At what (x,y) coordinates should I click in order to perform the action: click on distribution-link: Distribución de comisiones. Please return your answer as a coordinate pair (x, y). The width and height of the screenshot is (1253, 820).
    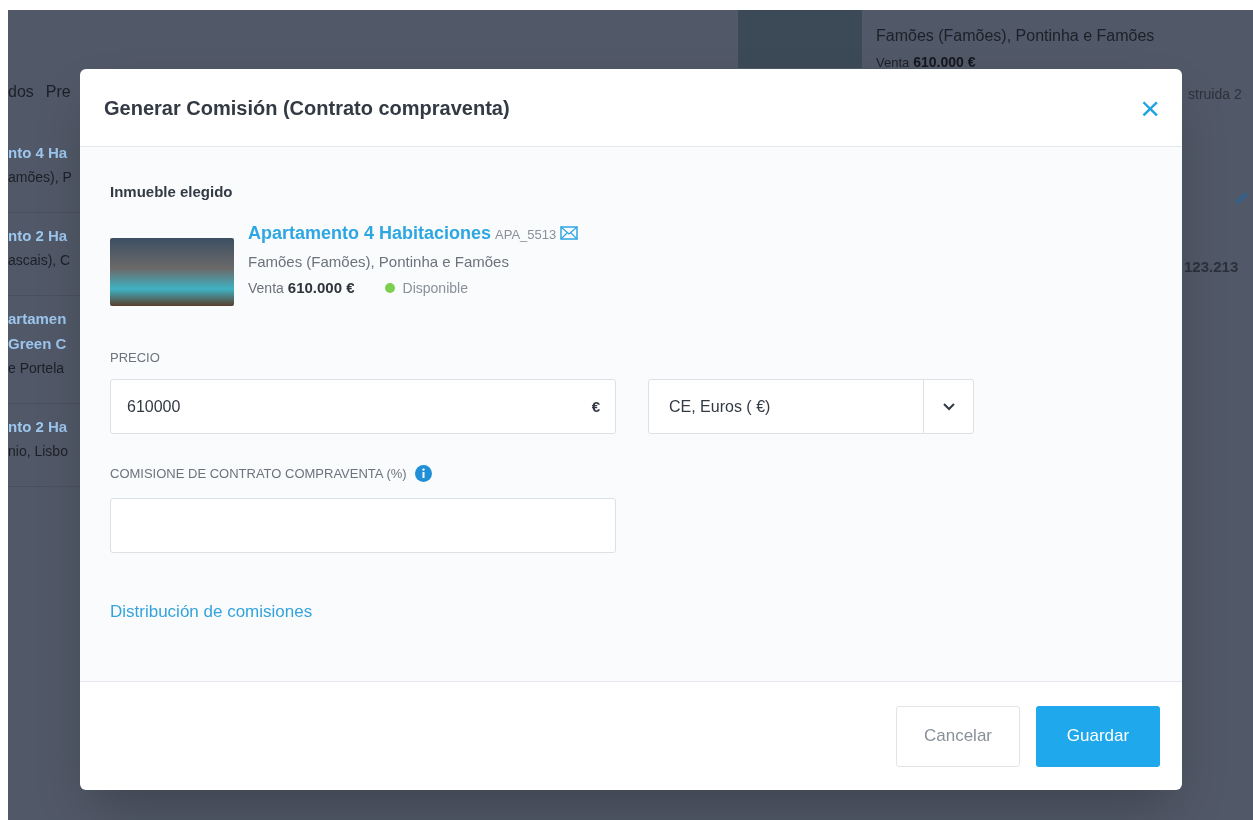
    Looking at the image, I should click on (211, 611).